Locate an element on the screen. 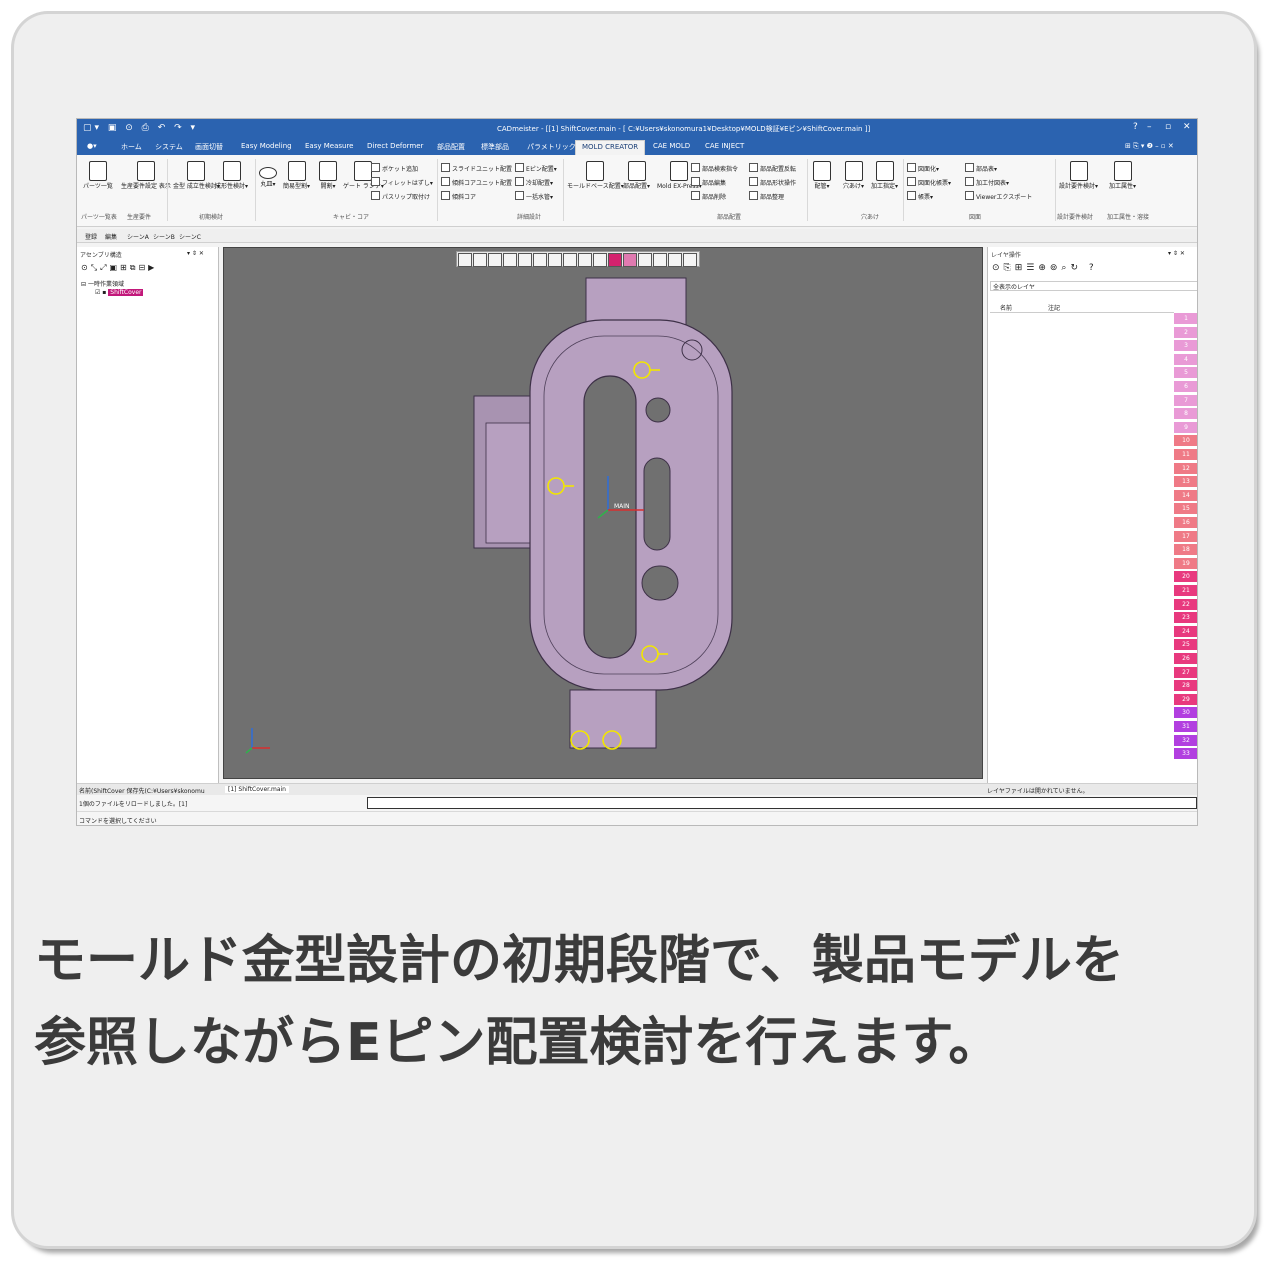 The width and height of the screenshot is (1275, 1268). cooling-placement-button: 冷却配置▾ is located at coordinates (534, 182).